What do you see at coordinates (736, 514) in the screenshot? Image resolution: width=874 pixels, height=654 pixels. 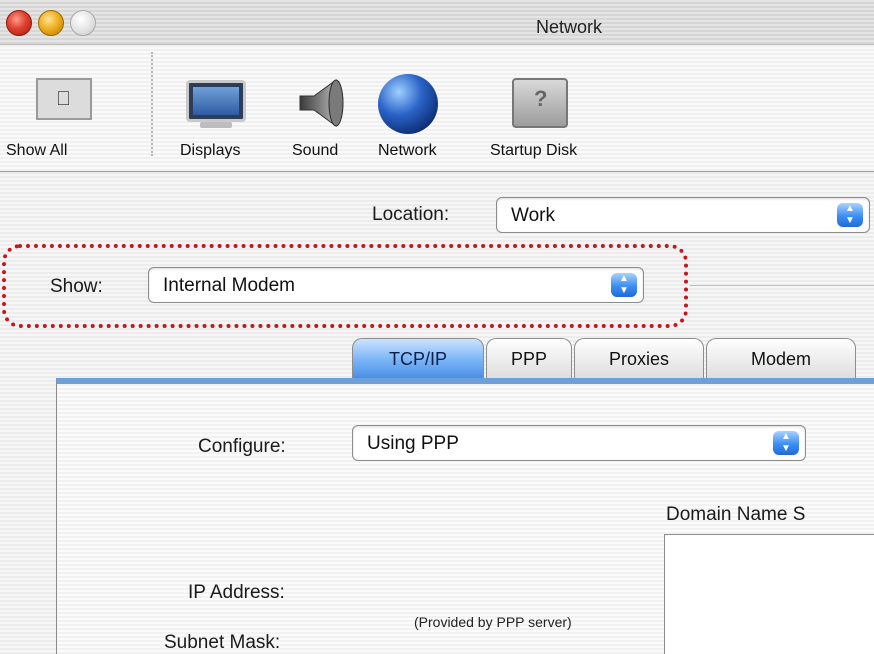 I see `dns-label: Domain Name S` at bounding box center [736, 514].